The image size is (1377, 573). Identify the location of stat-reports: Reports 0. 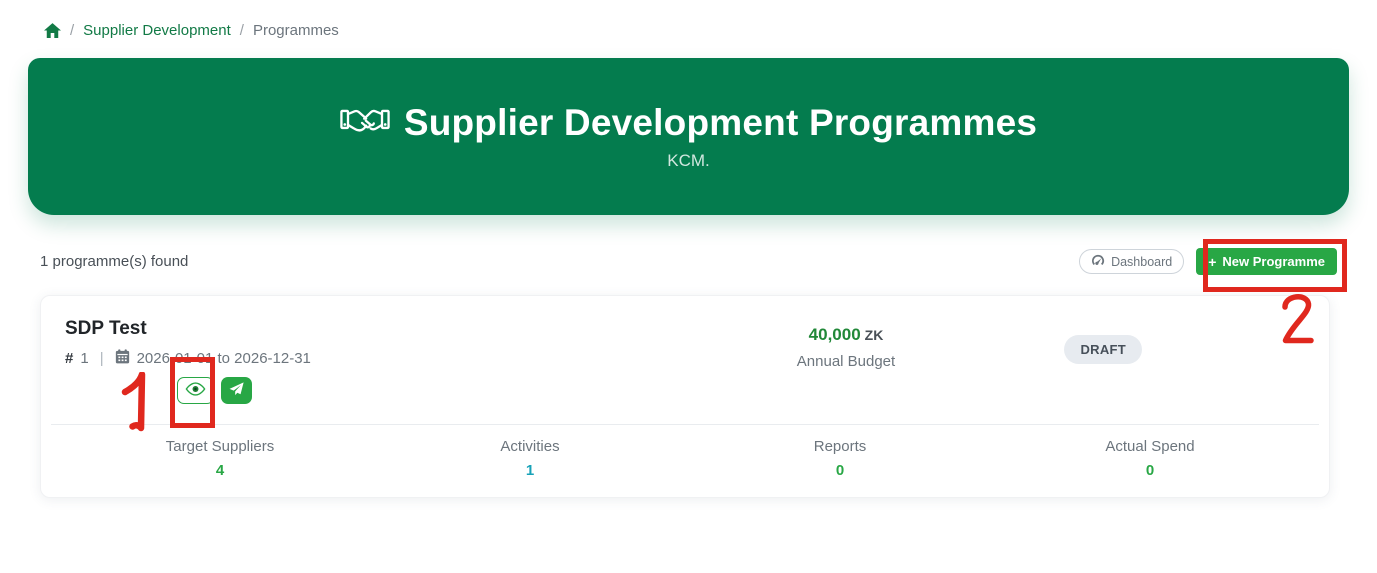
(840, 458).